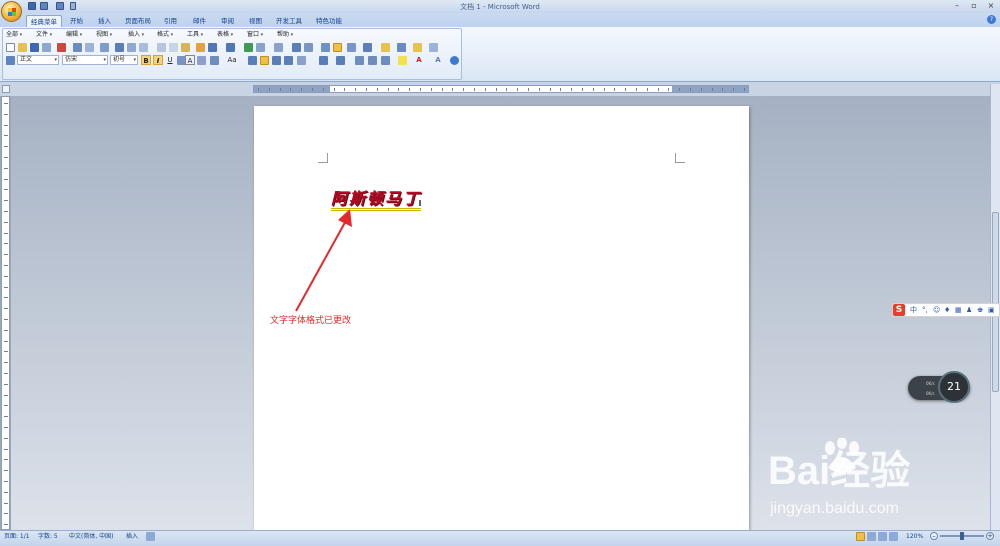 The width and height of the screenshot is (1000, 546). What do you see at coordinates (255, 21) in the screenshot?
I see `tab-view: 视图` at bounding box center [255, 21].